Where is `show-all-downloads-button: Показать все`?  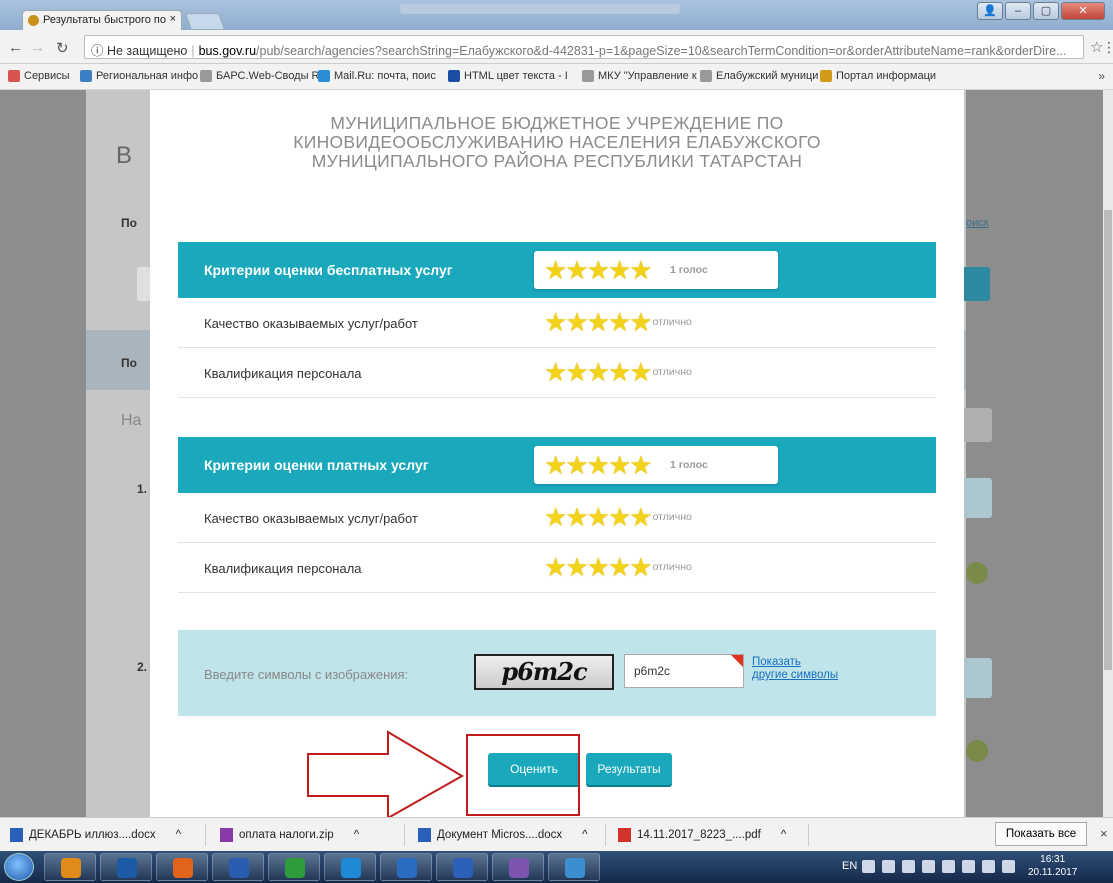 show-all-downloads-button: Показать все is located at coordinates (1041, 834).